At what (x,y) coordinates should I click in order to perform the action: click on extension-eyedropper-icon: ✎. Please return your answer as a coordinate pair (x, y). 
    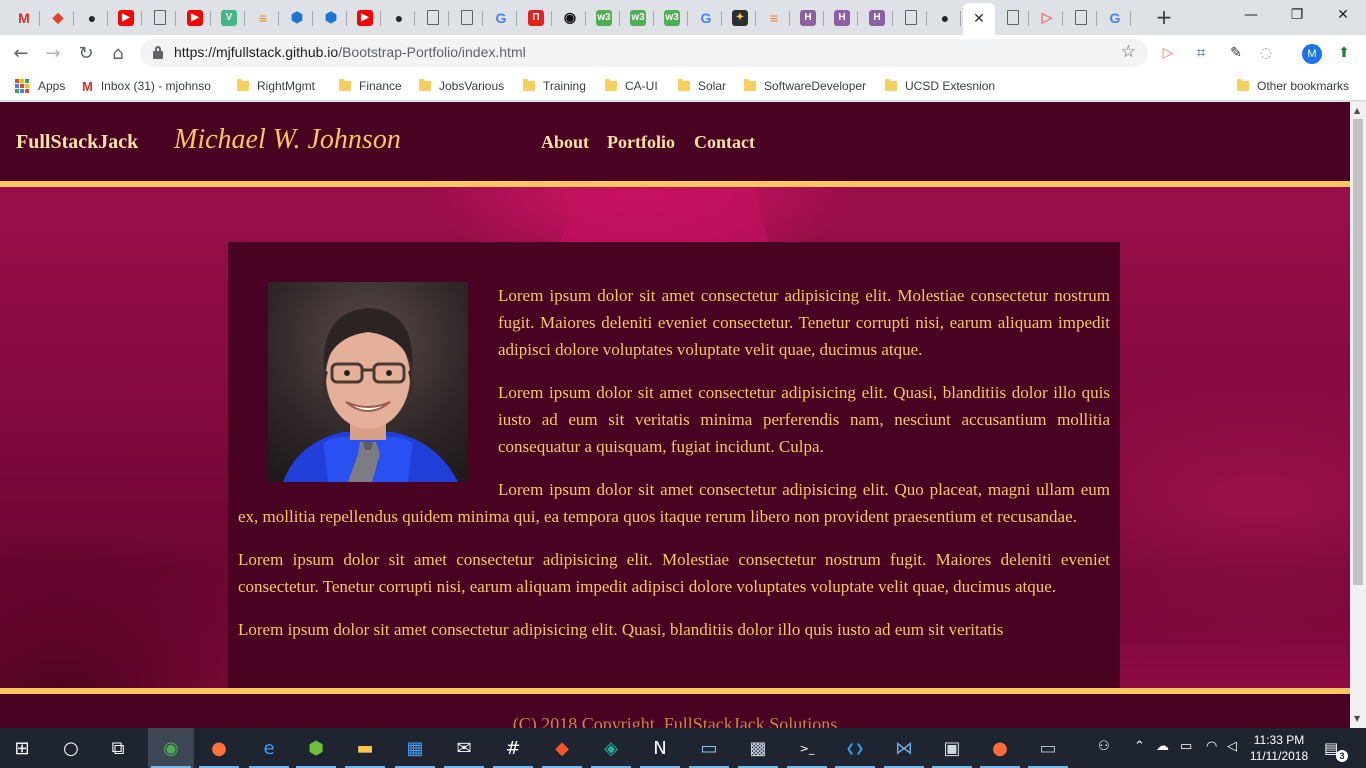
    Looking at the image, I should click on (1236, 53).